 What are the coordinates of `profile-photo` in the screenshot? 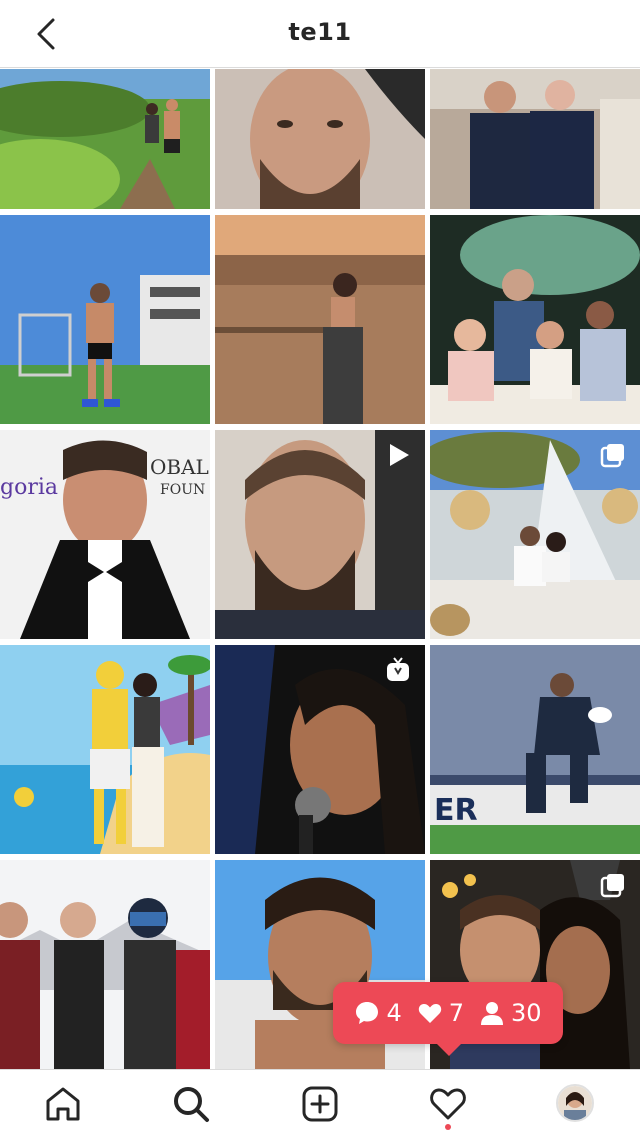 It's located at (575, 1103).